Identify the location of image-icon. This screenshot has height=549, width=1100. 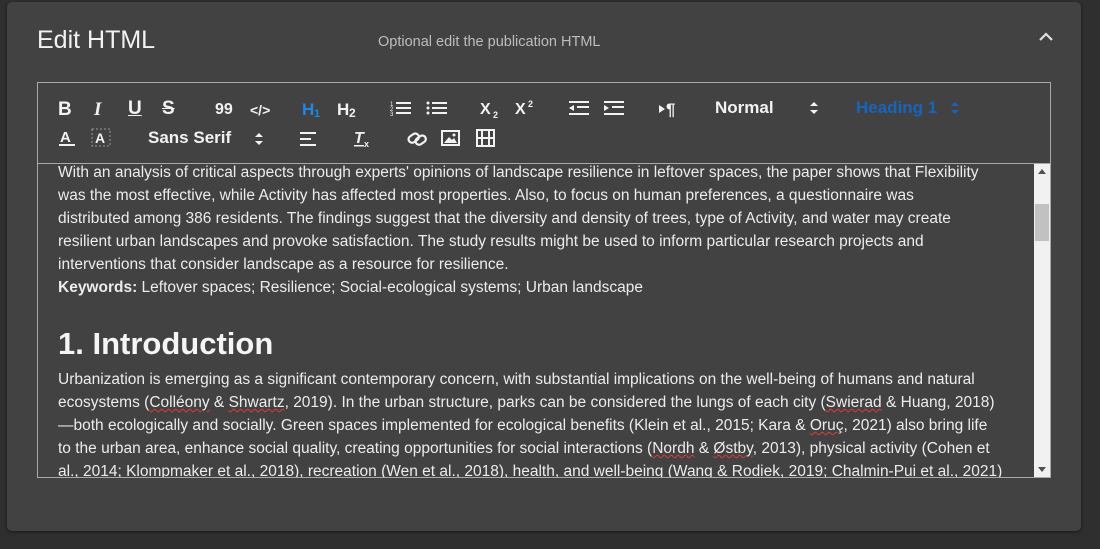
(451, 138).